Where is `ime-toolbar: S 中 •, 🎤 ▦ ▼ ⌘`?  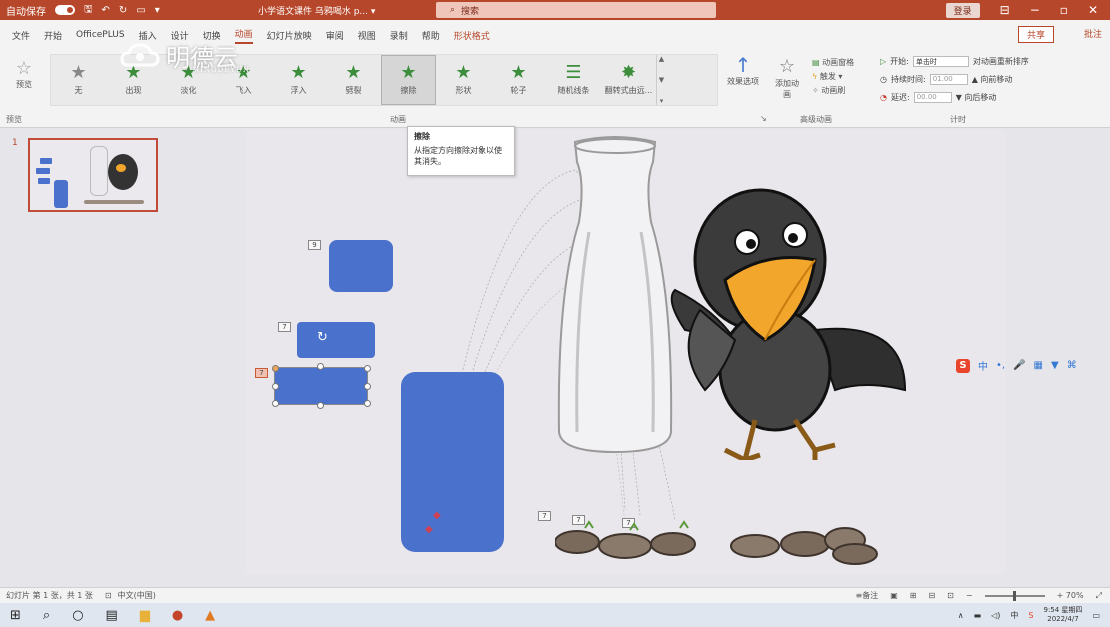
ime-toolbar: S 中 •, 🎤 ▦ ▼ ⌘ is located at coordinates (1016, 365).